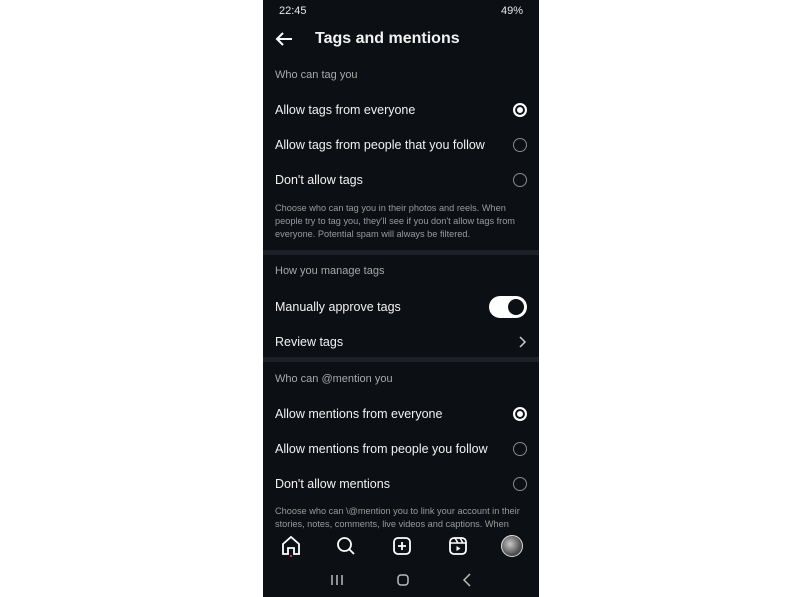  Describe the element at coordinates (319, 179) in the screenshot. I see `option-label: Don't allow tags` at that location.